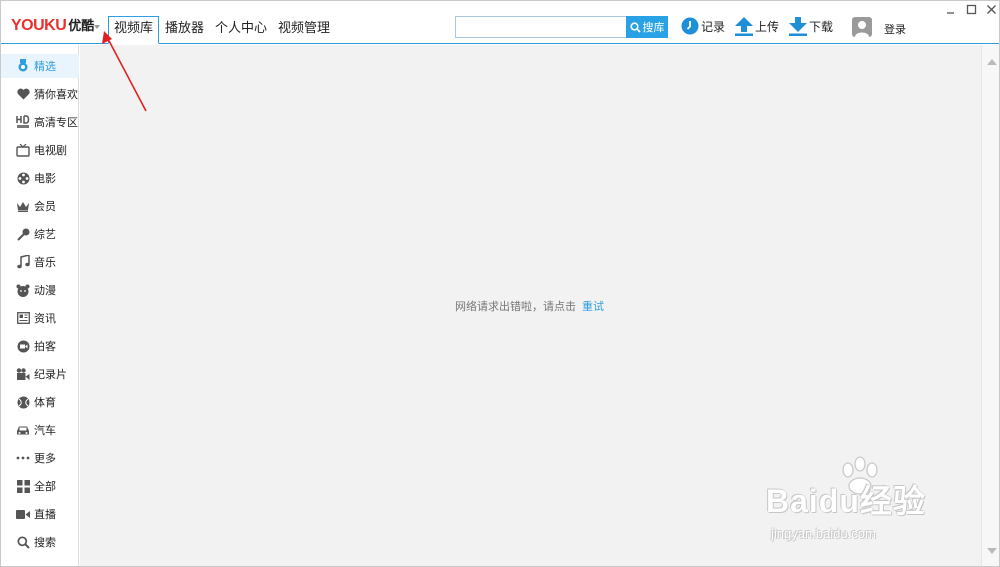  I want to click on youku-logo: YOUKU 优酷, so click(52, 25).